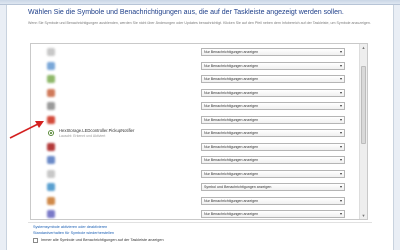 Image resolution: width=400 pixels, height=250 pixels. I want to click on vertical-scrollbar: ▲ ▼, so click(363, 131).